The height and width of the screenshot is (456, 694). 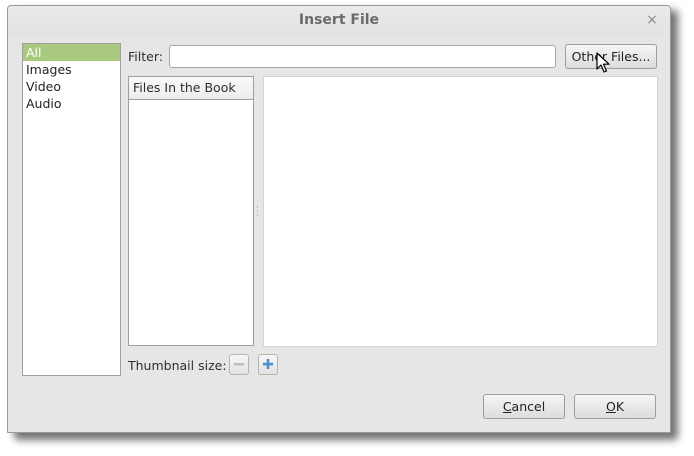 I want to click on ok-mnemonic: O, so click(x=610, y=406).